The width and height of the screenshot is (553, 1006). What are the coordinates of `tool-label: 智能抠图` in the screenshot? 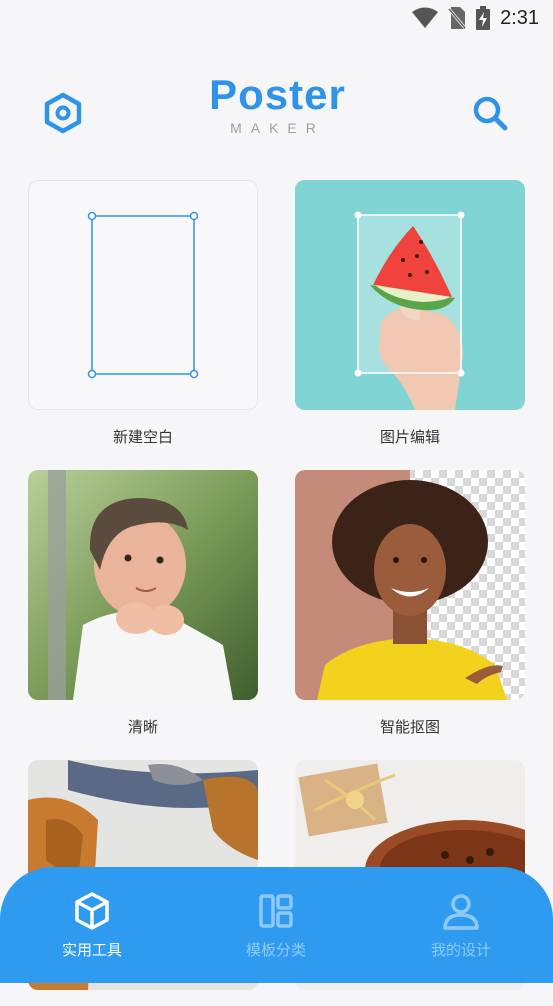 It's located at (409, 727).